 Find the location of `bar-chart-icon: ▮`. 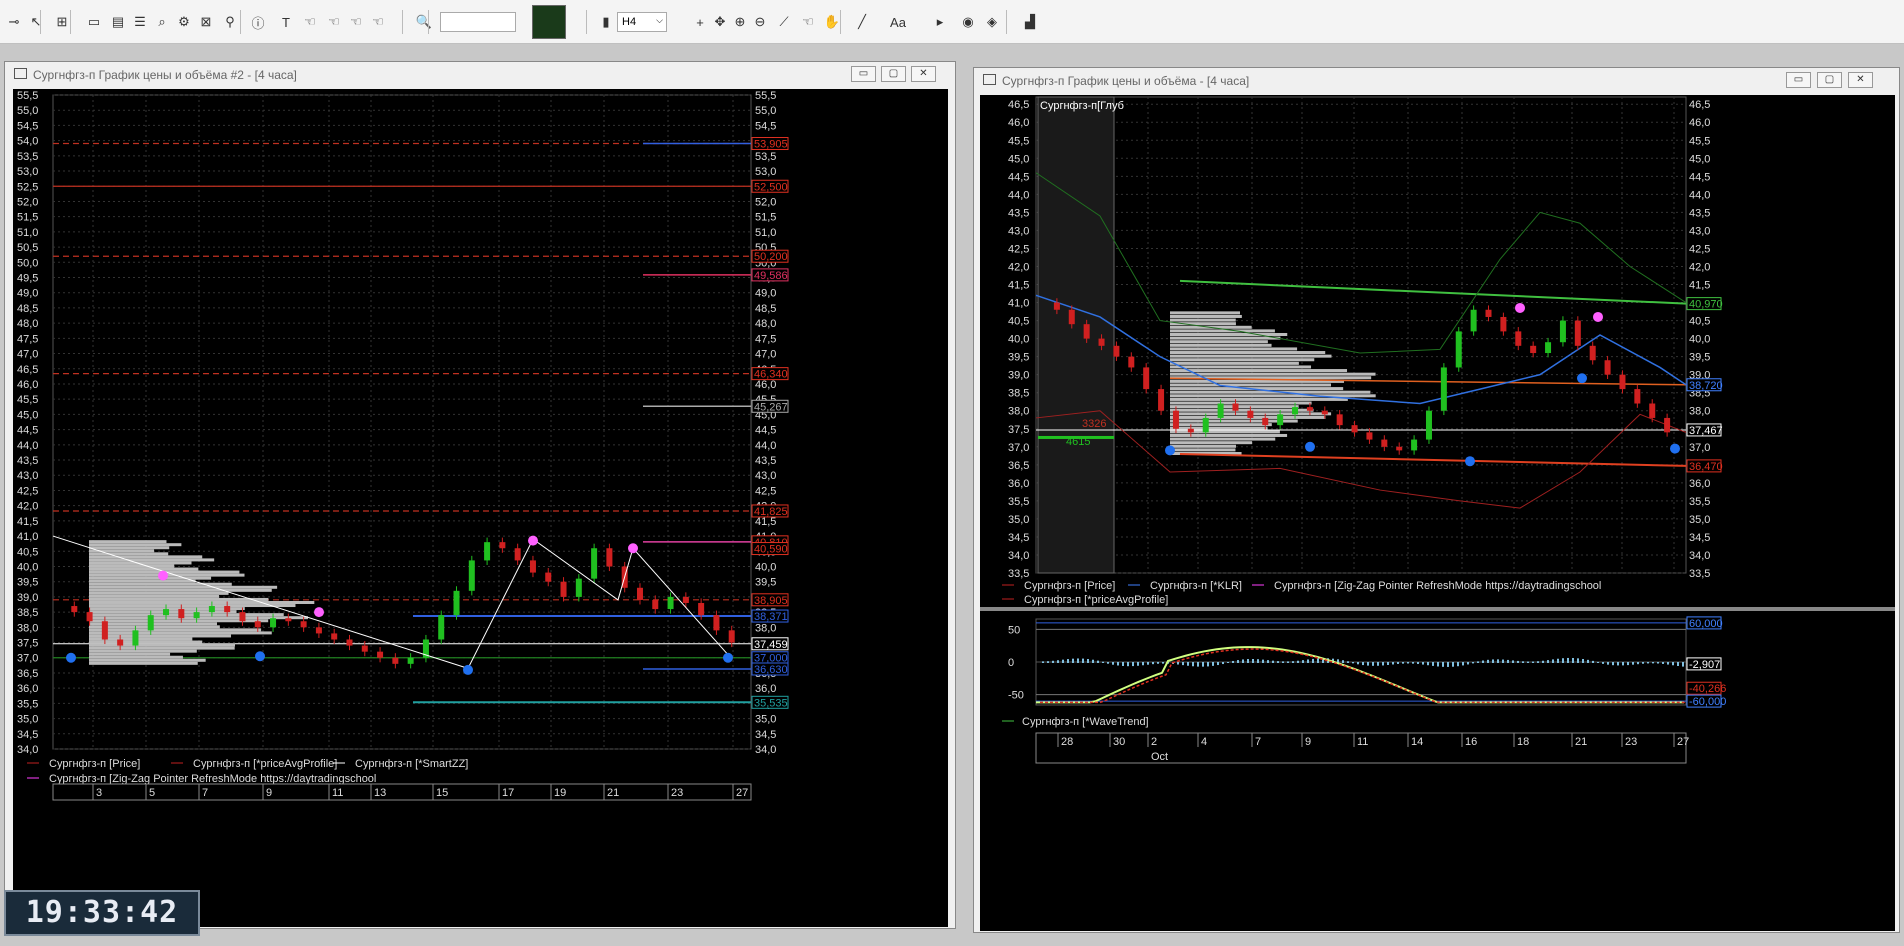

bar-chart-icon: ▮ is located at coordinates (606, 22).